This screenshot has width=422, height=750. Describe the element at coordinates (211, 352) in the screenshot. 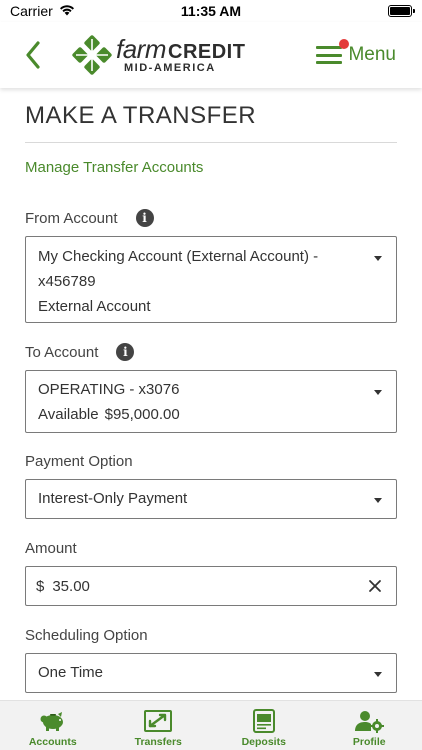

I see `to-account-label-row: To Account i` at that location.